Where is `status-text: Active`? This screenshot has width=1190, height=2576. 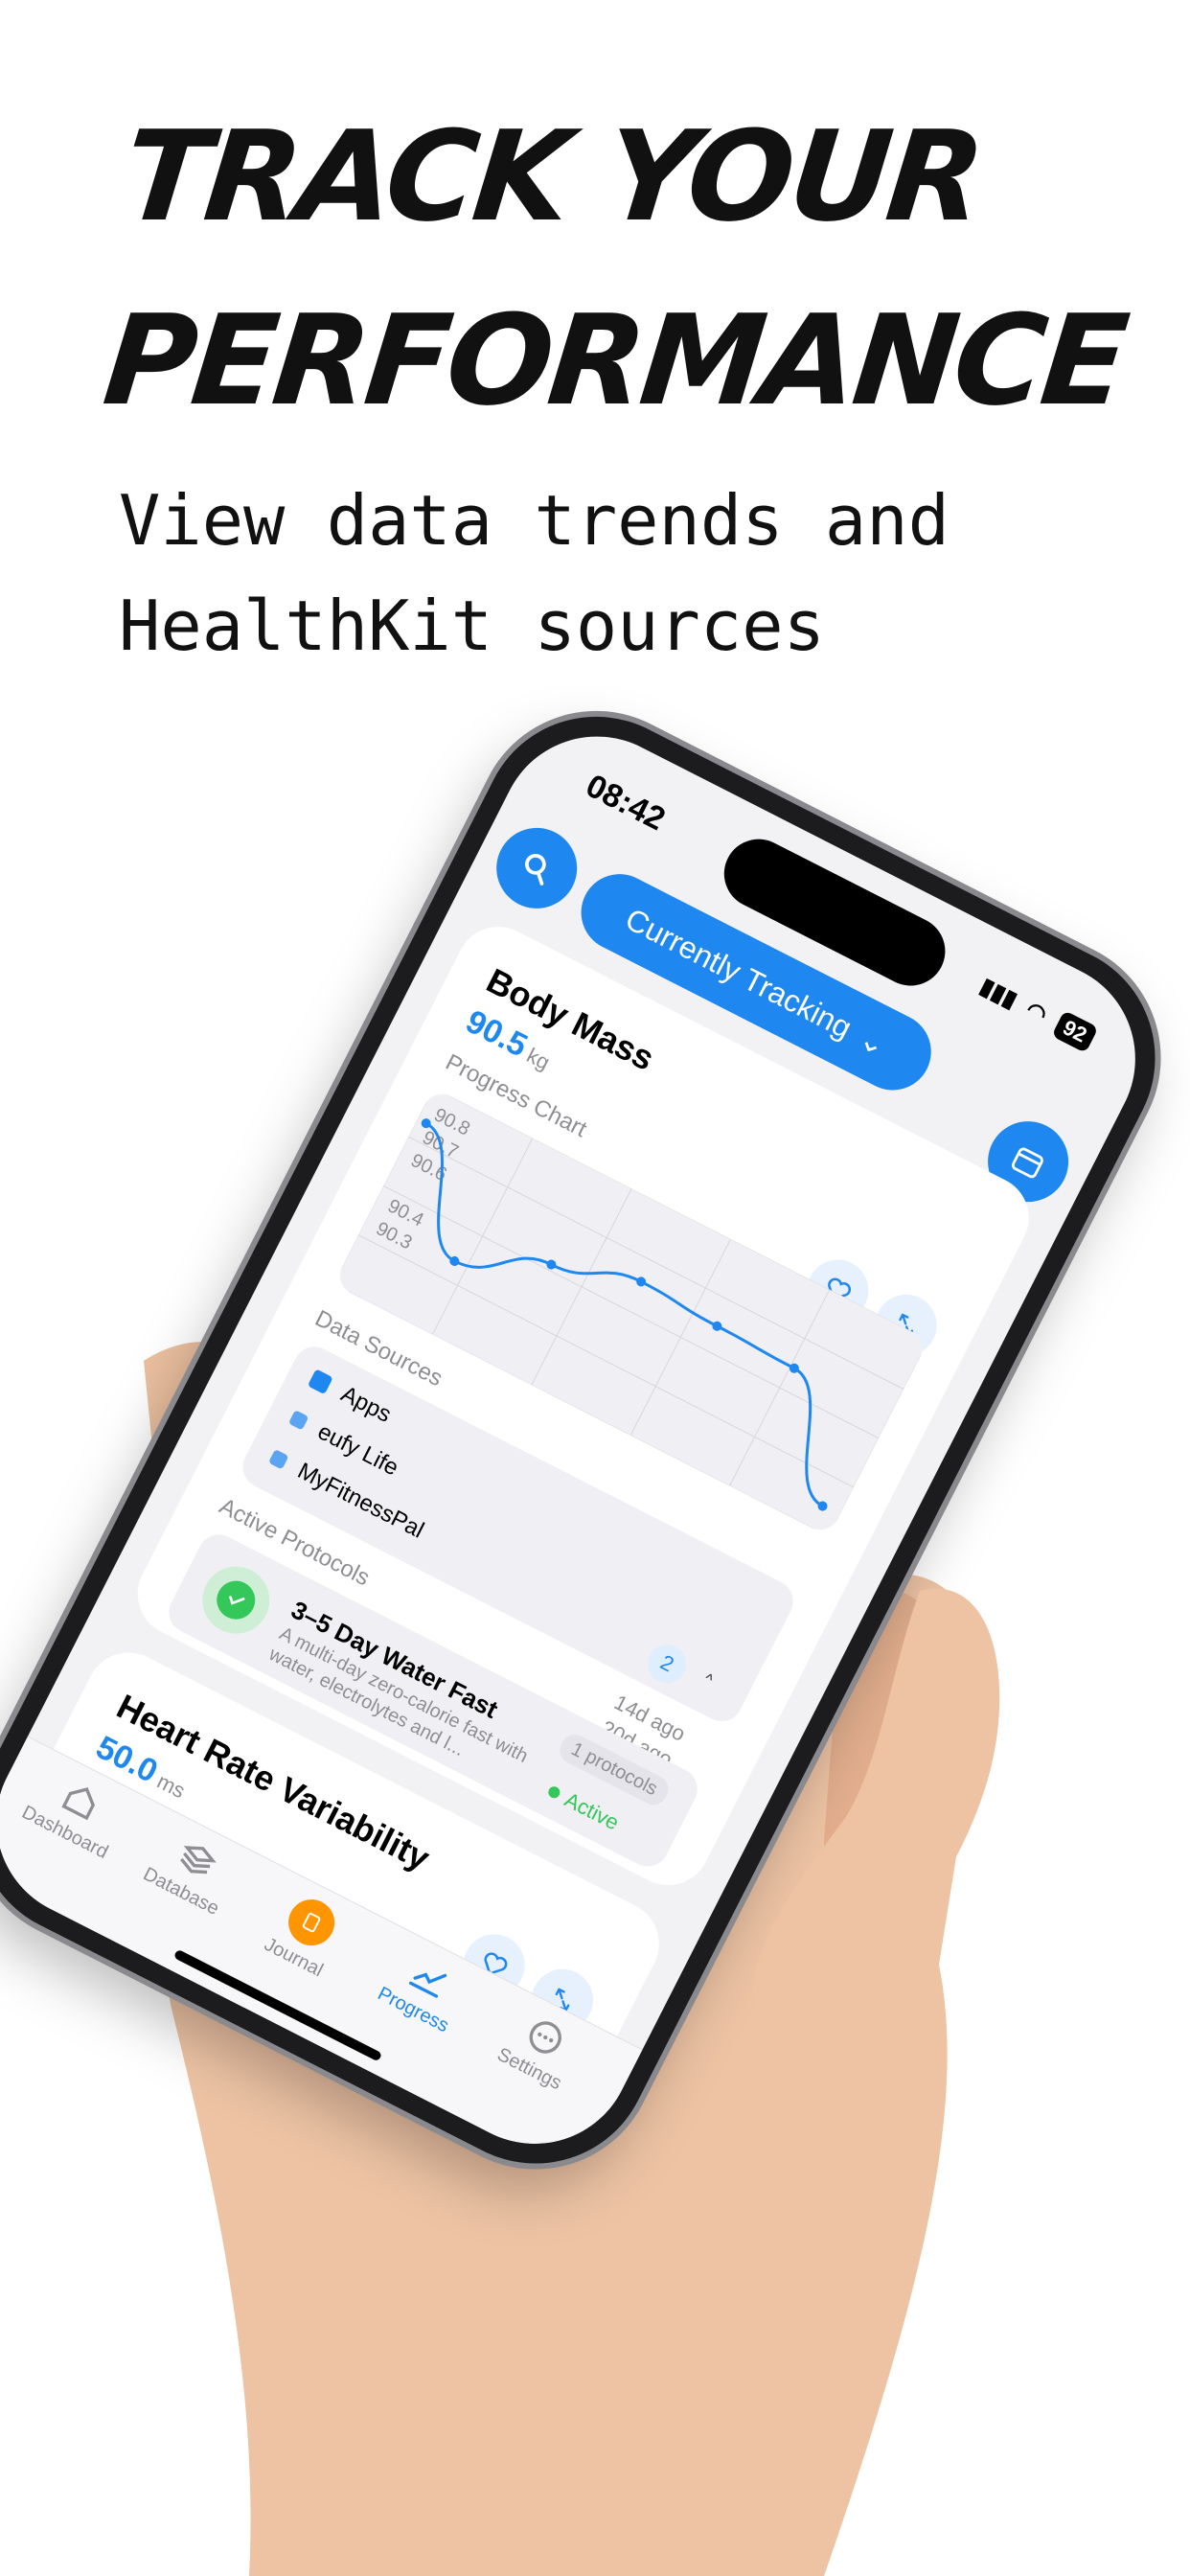 status-text: Active is located at coordinates (592, 1811).